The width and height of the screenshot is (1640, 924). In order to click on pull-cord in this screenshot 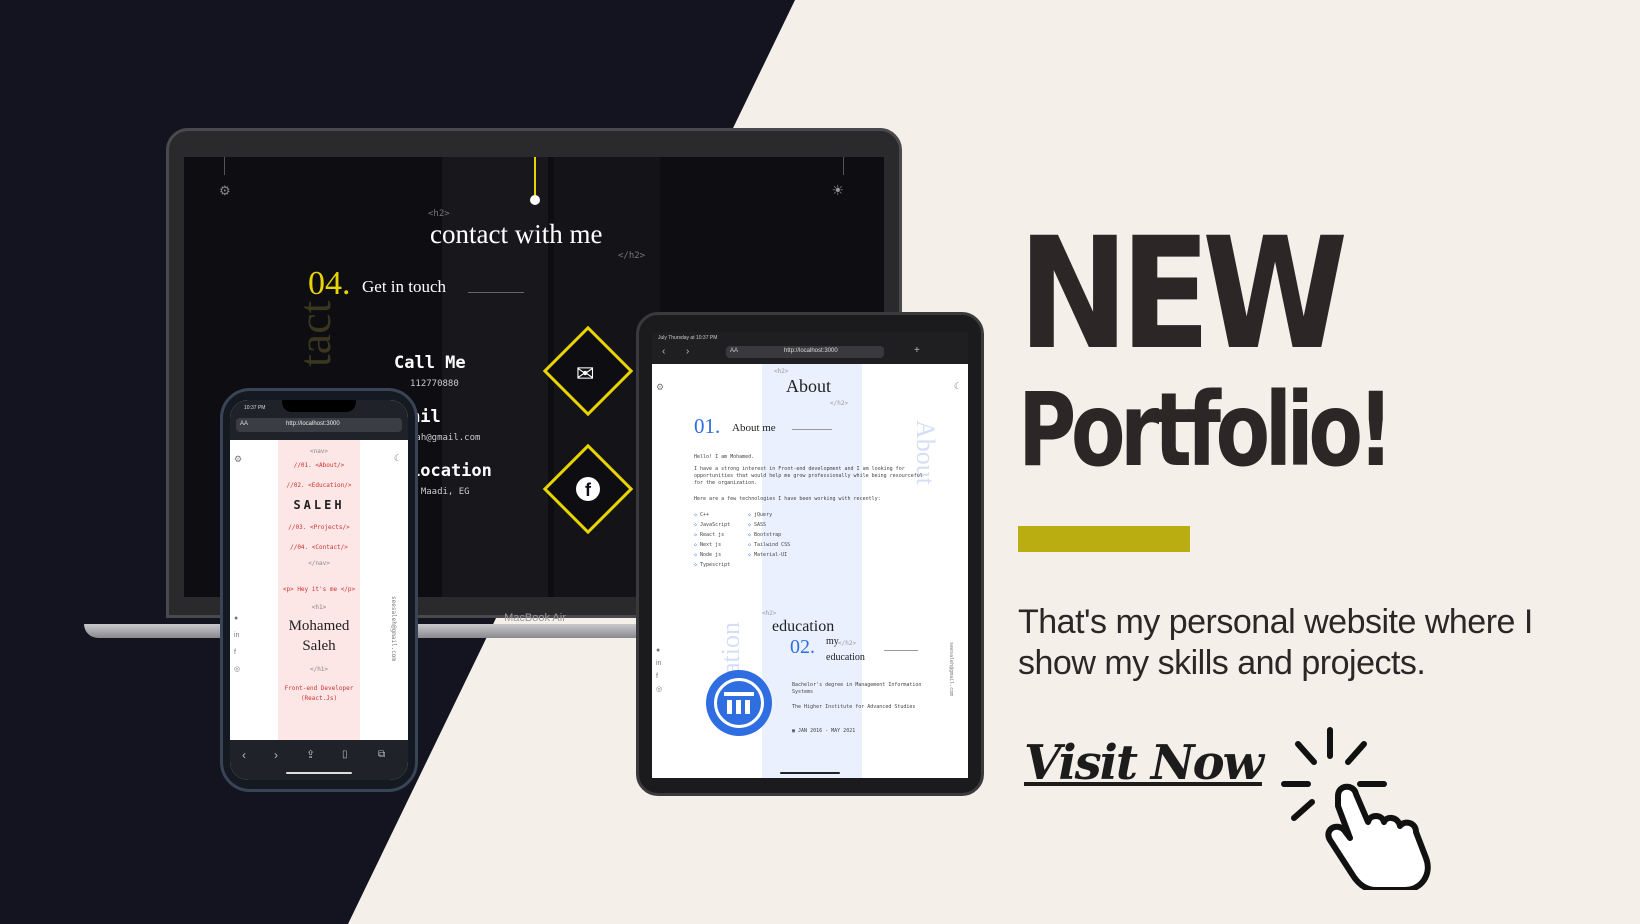, I will do `click(535, 177)`.